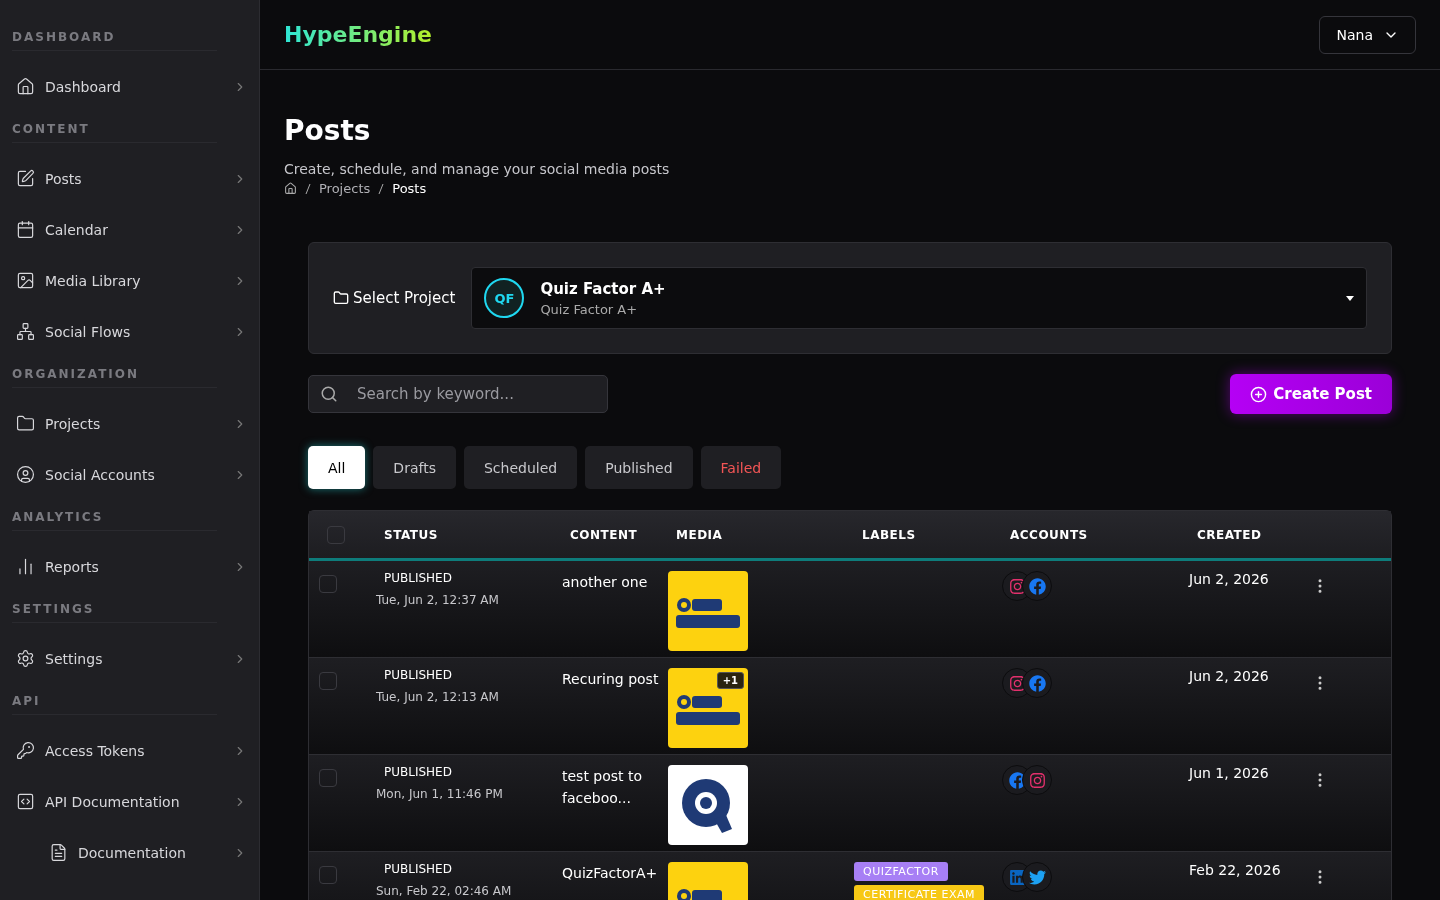 The height and width of the screenshot is (900, 1440). I want to click on created-date: Jun 1, 2026, so click(1229, 774).